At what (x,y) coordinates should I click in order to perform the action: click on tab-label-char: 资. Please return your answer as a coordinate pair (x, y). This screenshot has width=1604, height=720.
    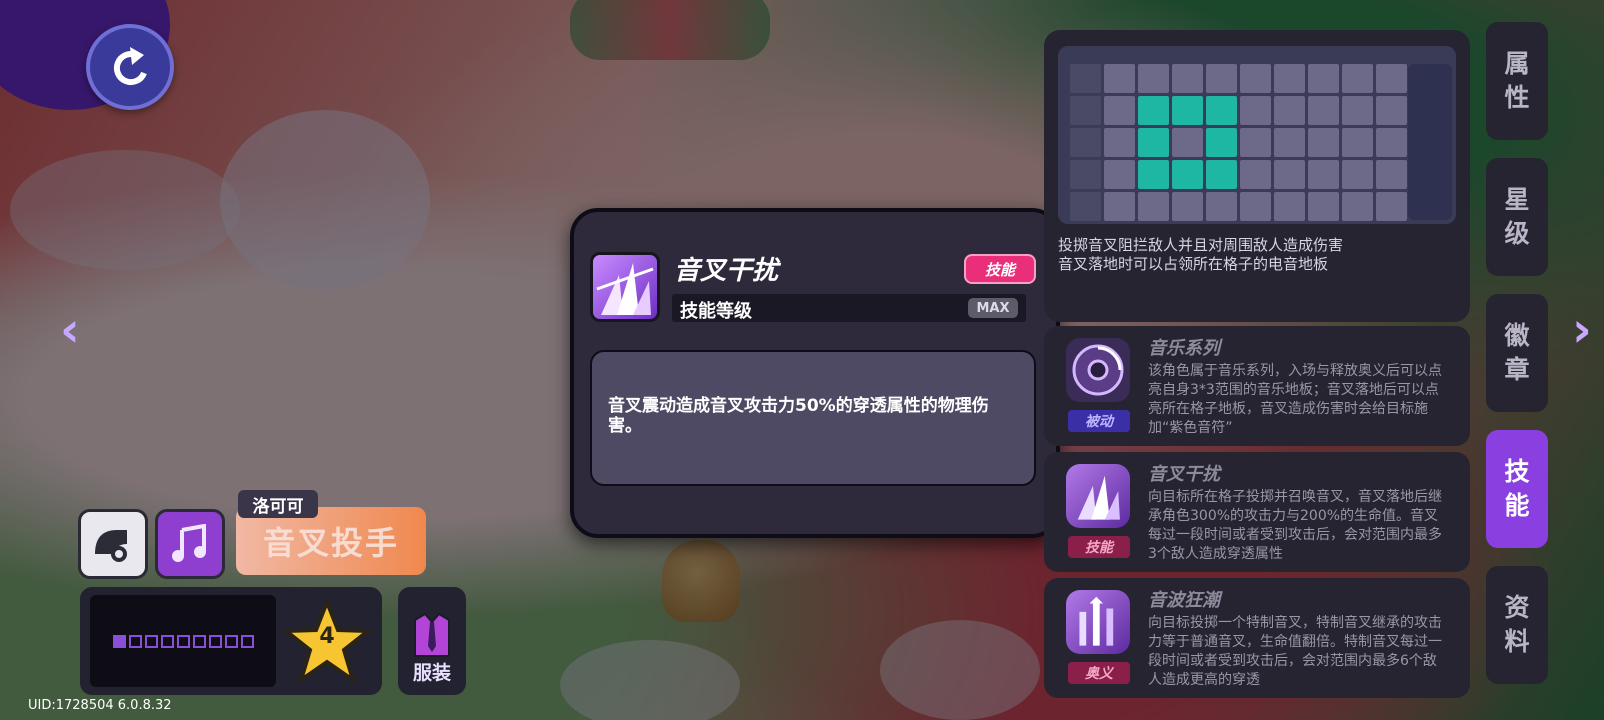
    Looking at the image, I should click on (1517, 607).